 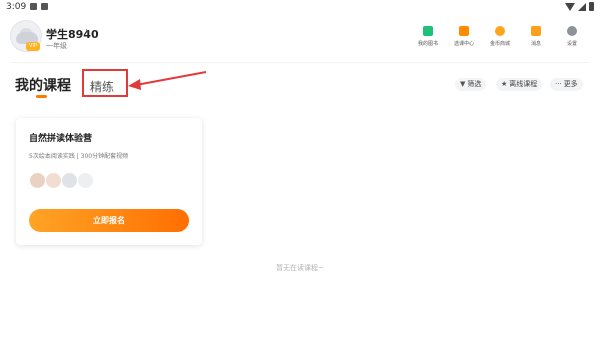 I want to click on more-dots-icon: ···, so click(x=558, y=84).